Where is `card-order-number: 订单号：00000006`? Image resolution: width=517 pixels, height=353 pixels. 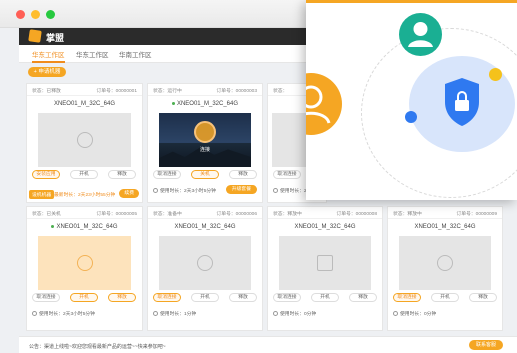
card-order-number: 订单号：00000006 is located at coordinates (236, 214).